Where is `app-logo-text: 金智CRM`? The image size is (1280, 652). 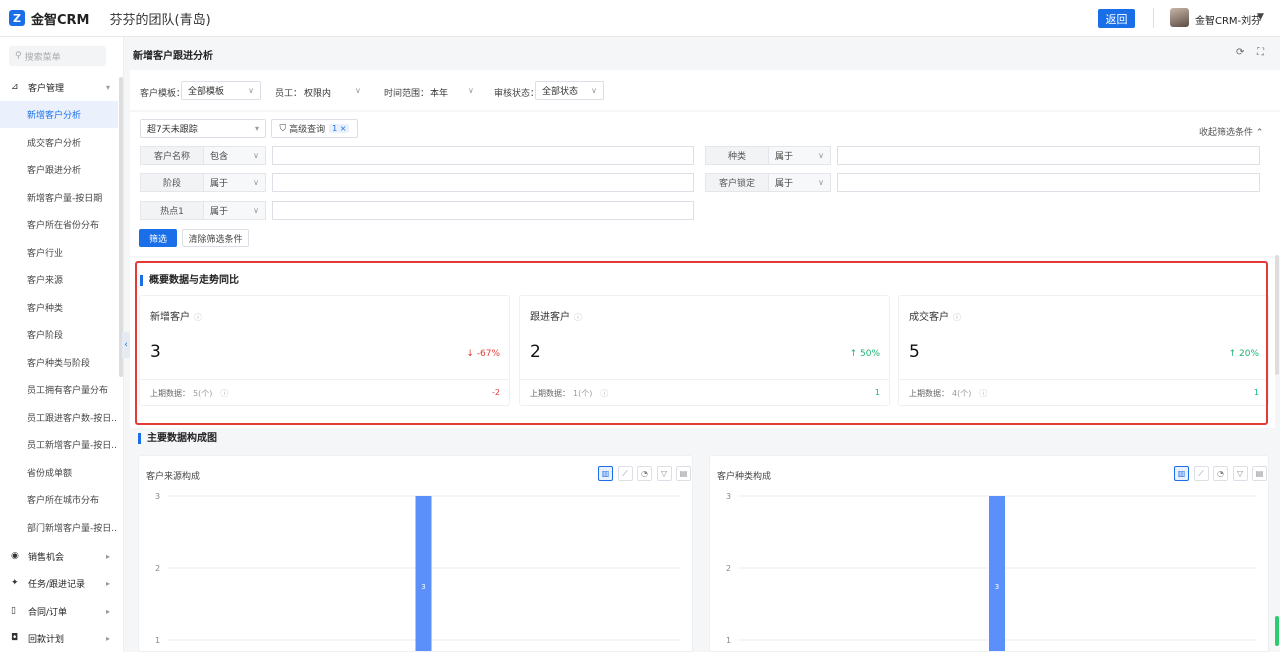
app-logo-text: 金智CRM is located at coordinates (60, 20).